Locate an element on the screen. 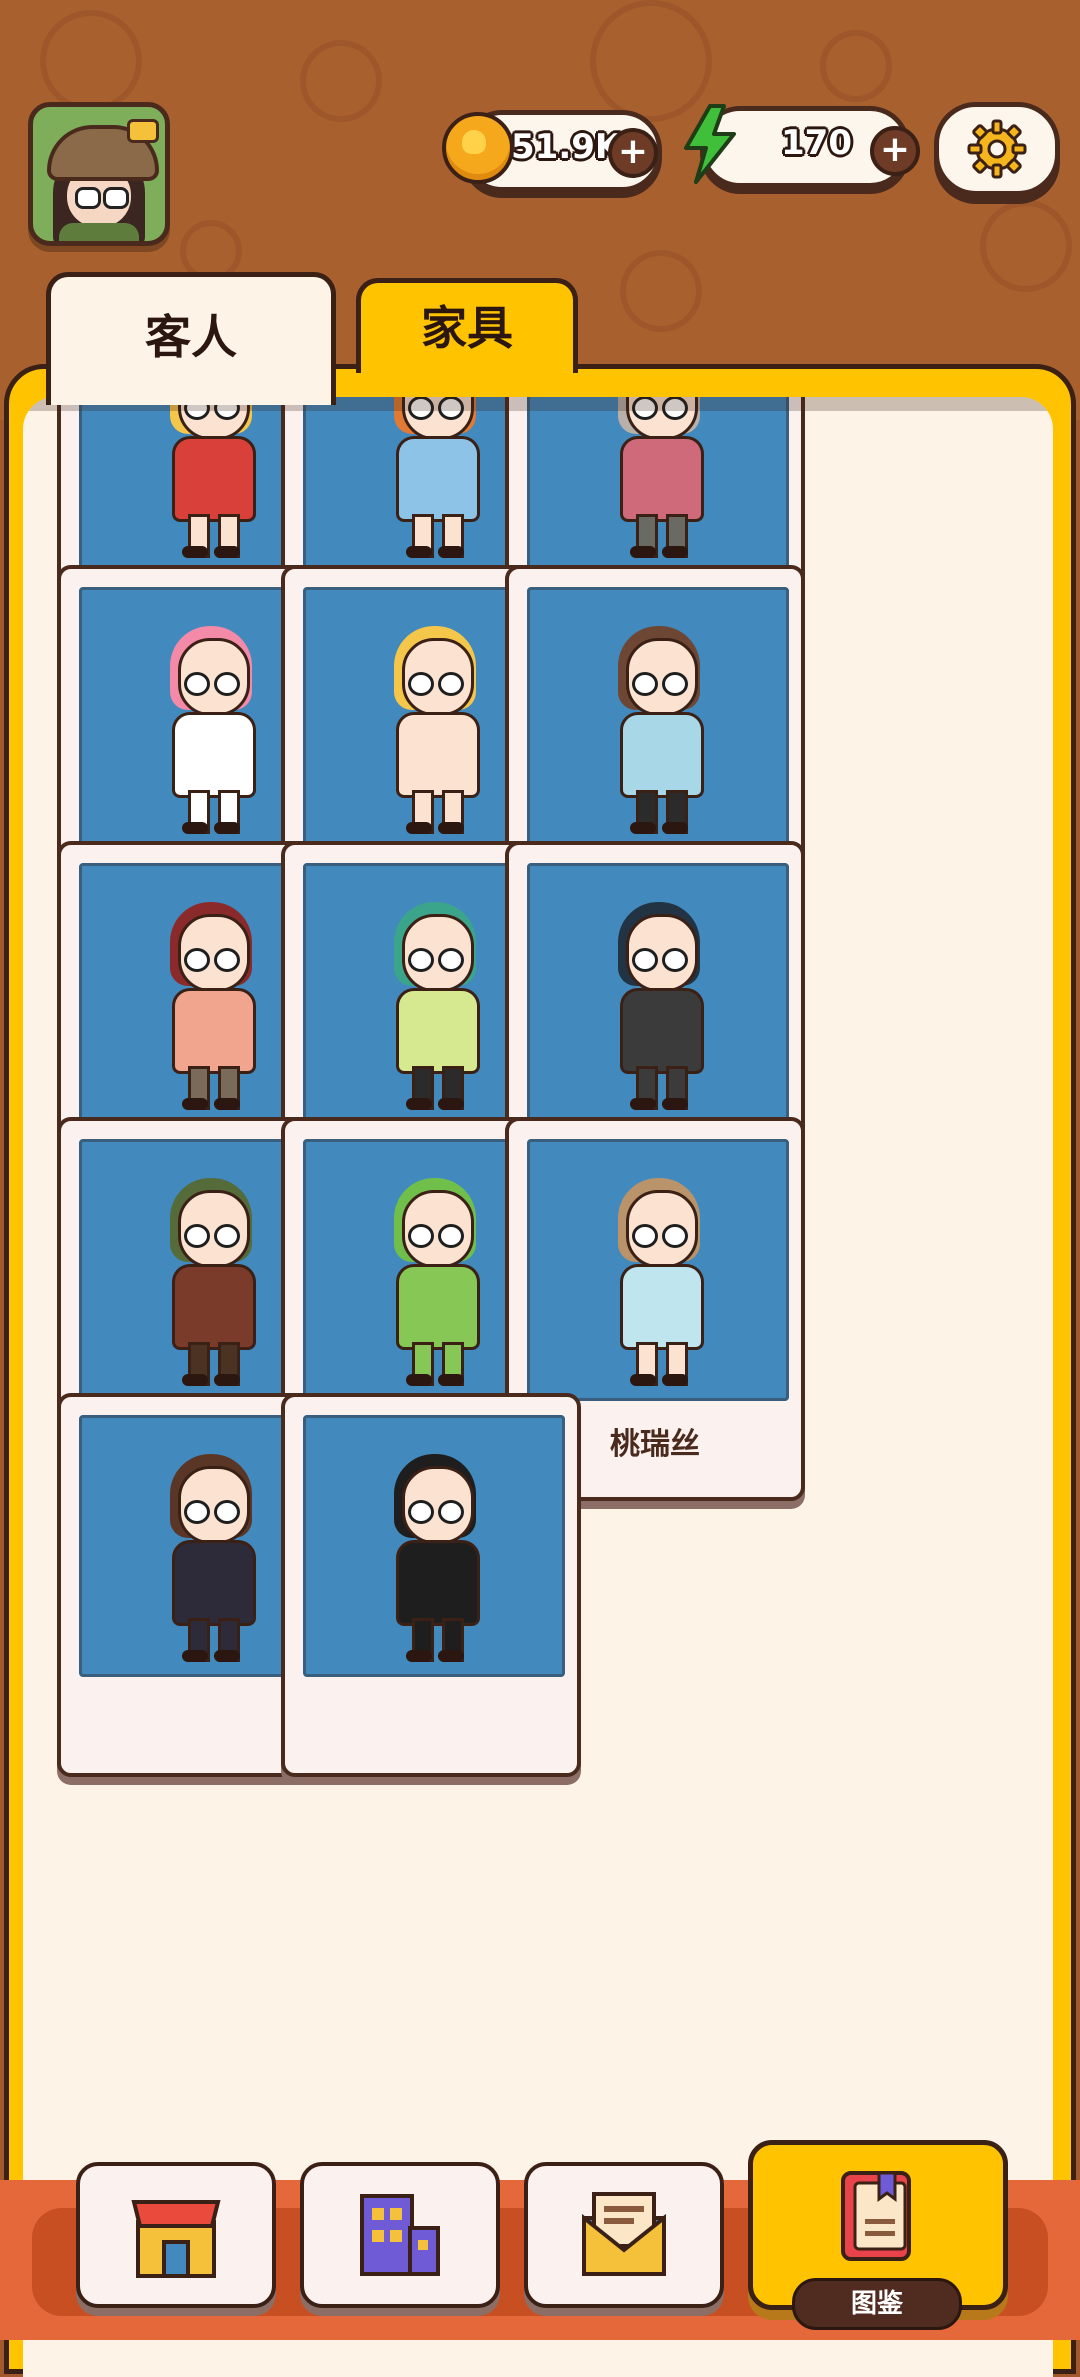  building-icon is located at coordinates (400, 2235).